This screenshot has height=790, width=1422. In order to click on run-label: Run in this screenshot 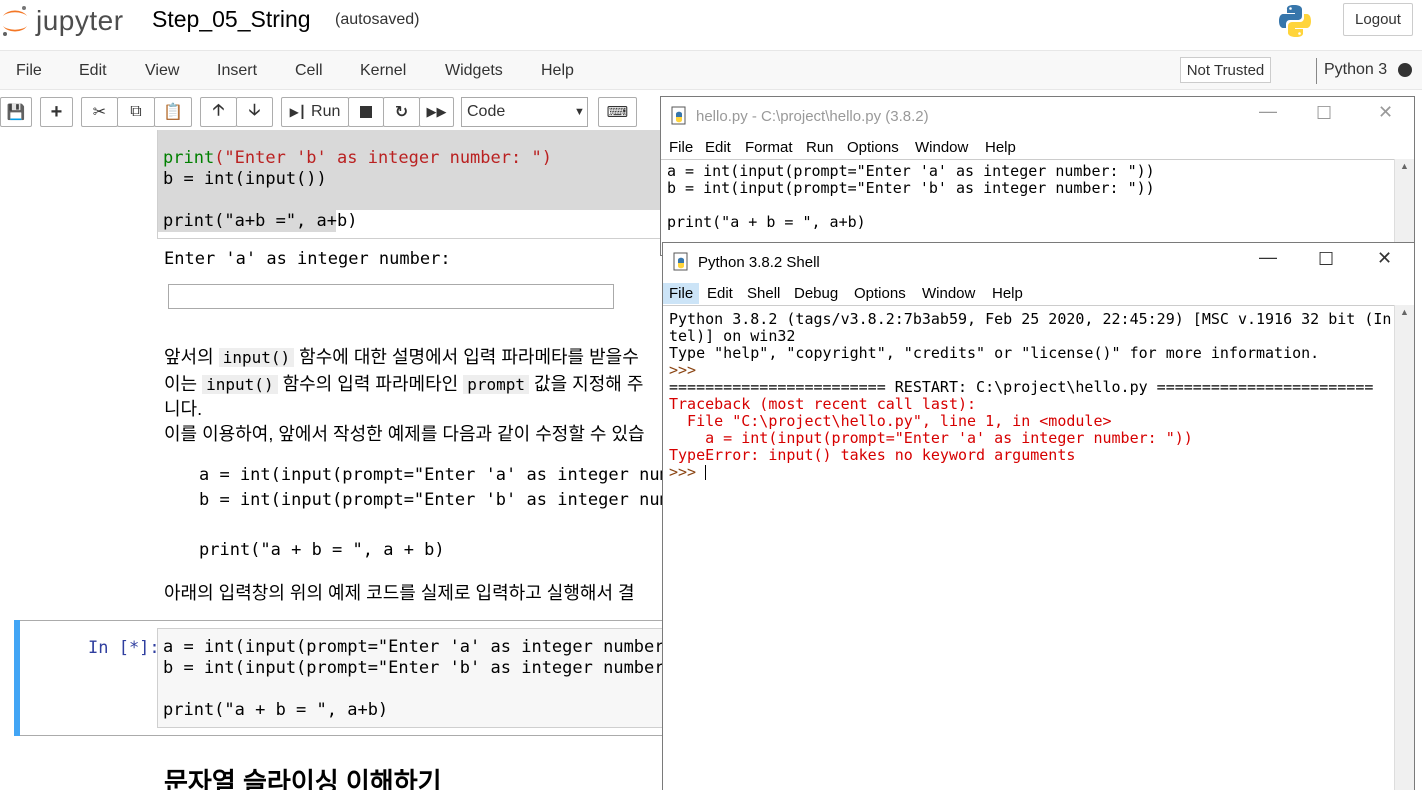, I will do `click(326, 111)`.